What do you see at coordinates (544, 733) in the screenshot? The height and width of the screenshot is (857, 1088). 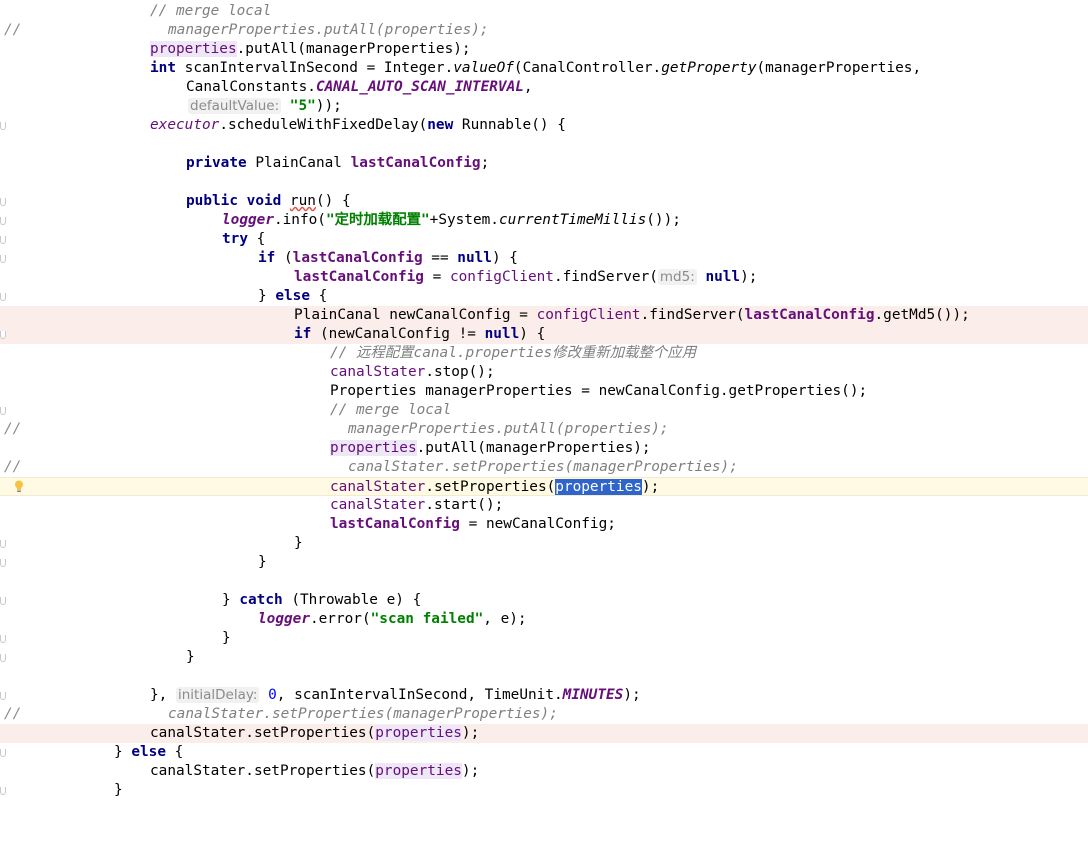 I see `highlighted-code-line: canalStater.setProperties(properties);` at bounding box center [544, 733].